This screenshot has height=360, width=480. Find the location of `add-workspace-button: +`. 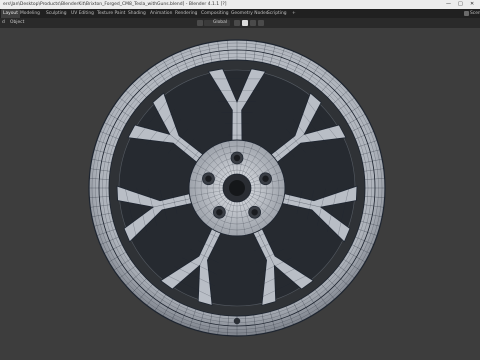

add-workspace-button: + is located at coordinates (294, 13).